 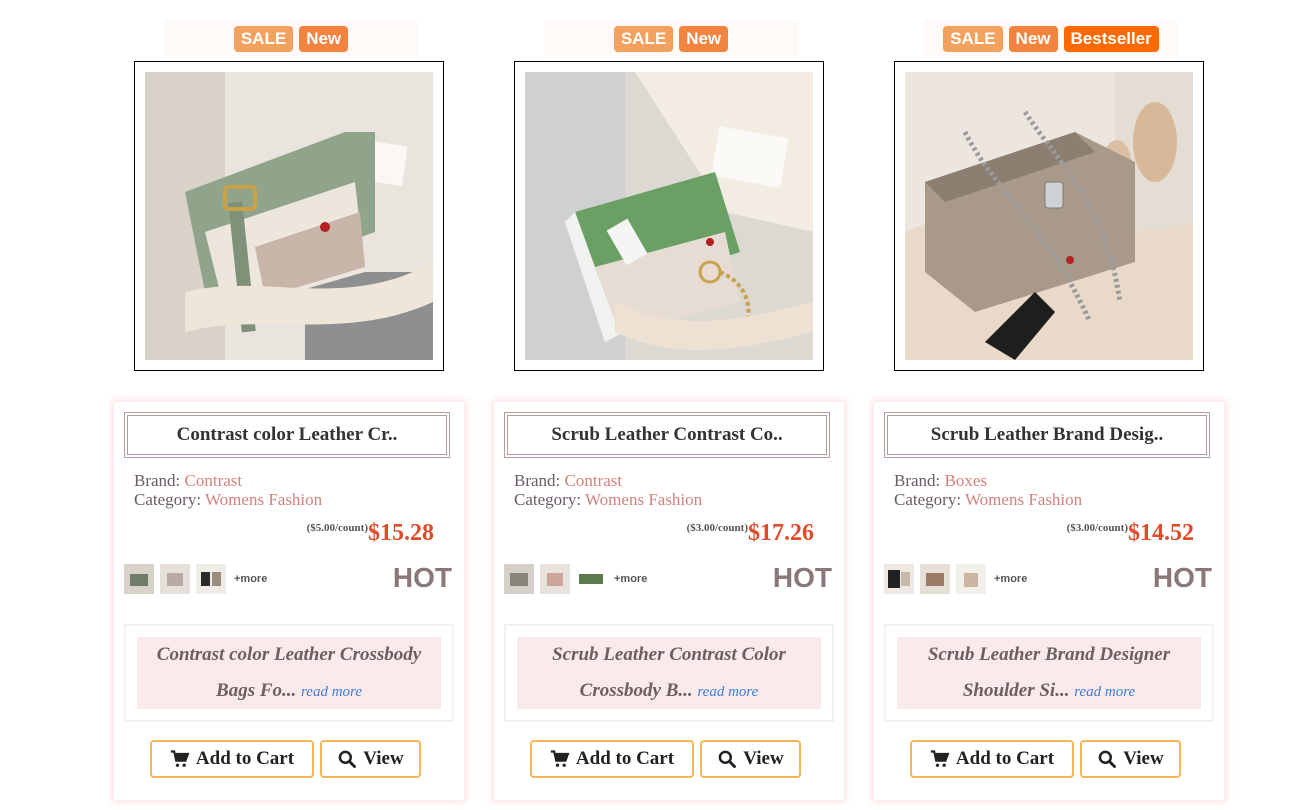 What do you see at coordinates (1111, 39) in the screenshot?
I see `bestseller-badge: Bestseller` at bounding box center [1111, 39].